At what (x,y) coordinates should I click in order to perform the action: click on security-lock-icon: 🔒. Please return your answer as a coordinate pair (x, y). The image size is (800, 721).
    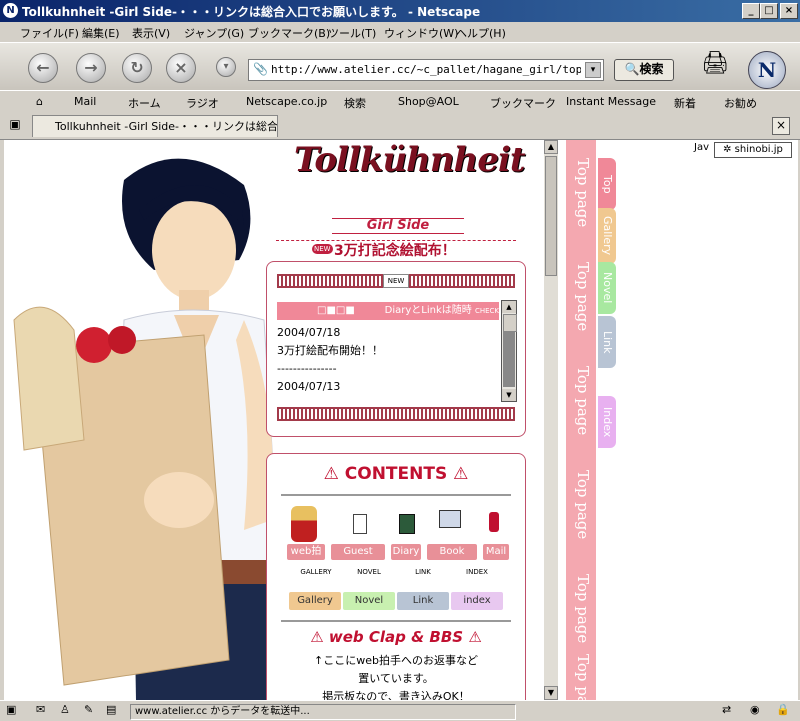
    Looking at the image, I should click on (783, 709).